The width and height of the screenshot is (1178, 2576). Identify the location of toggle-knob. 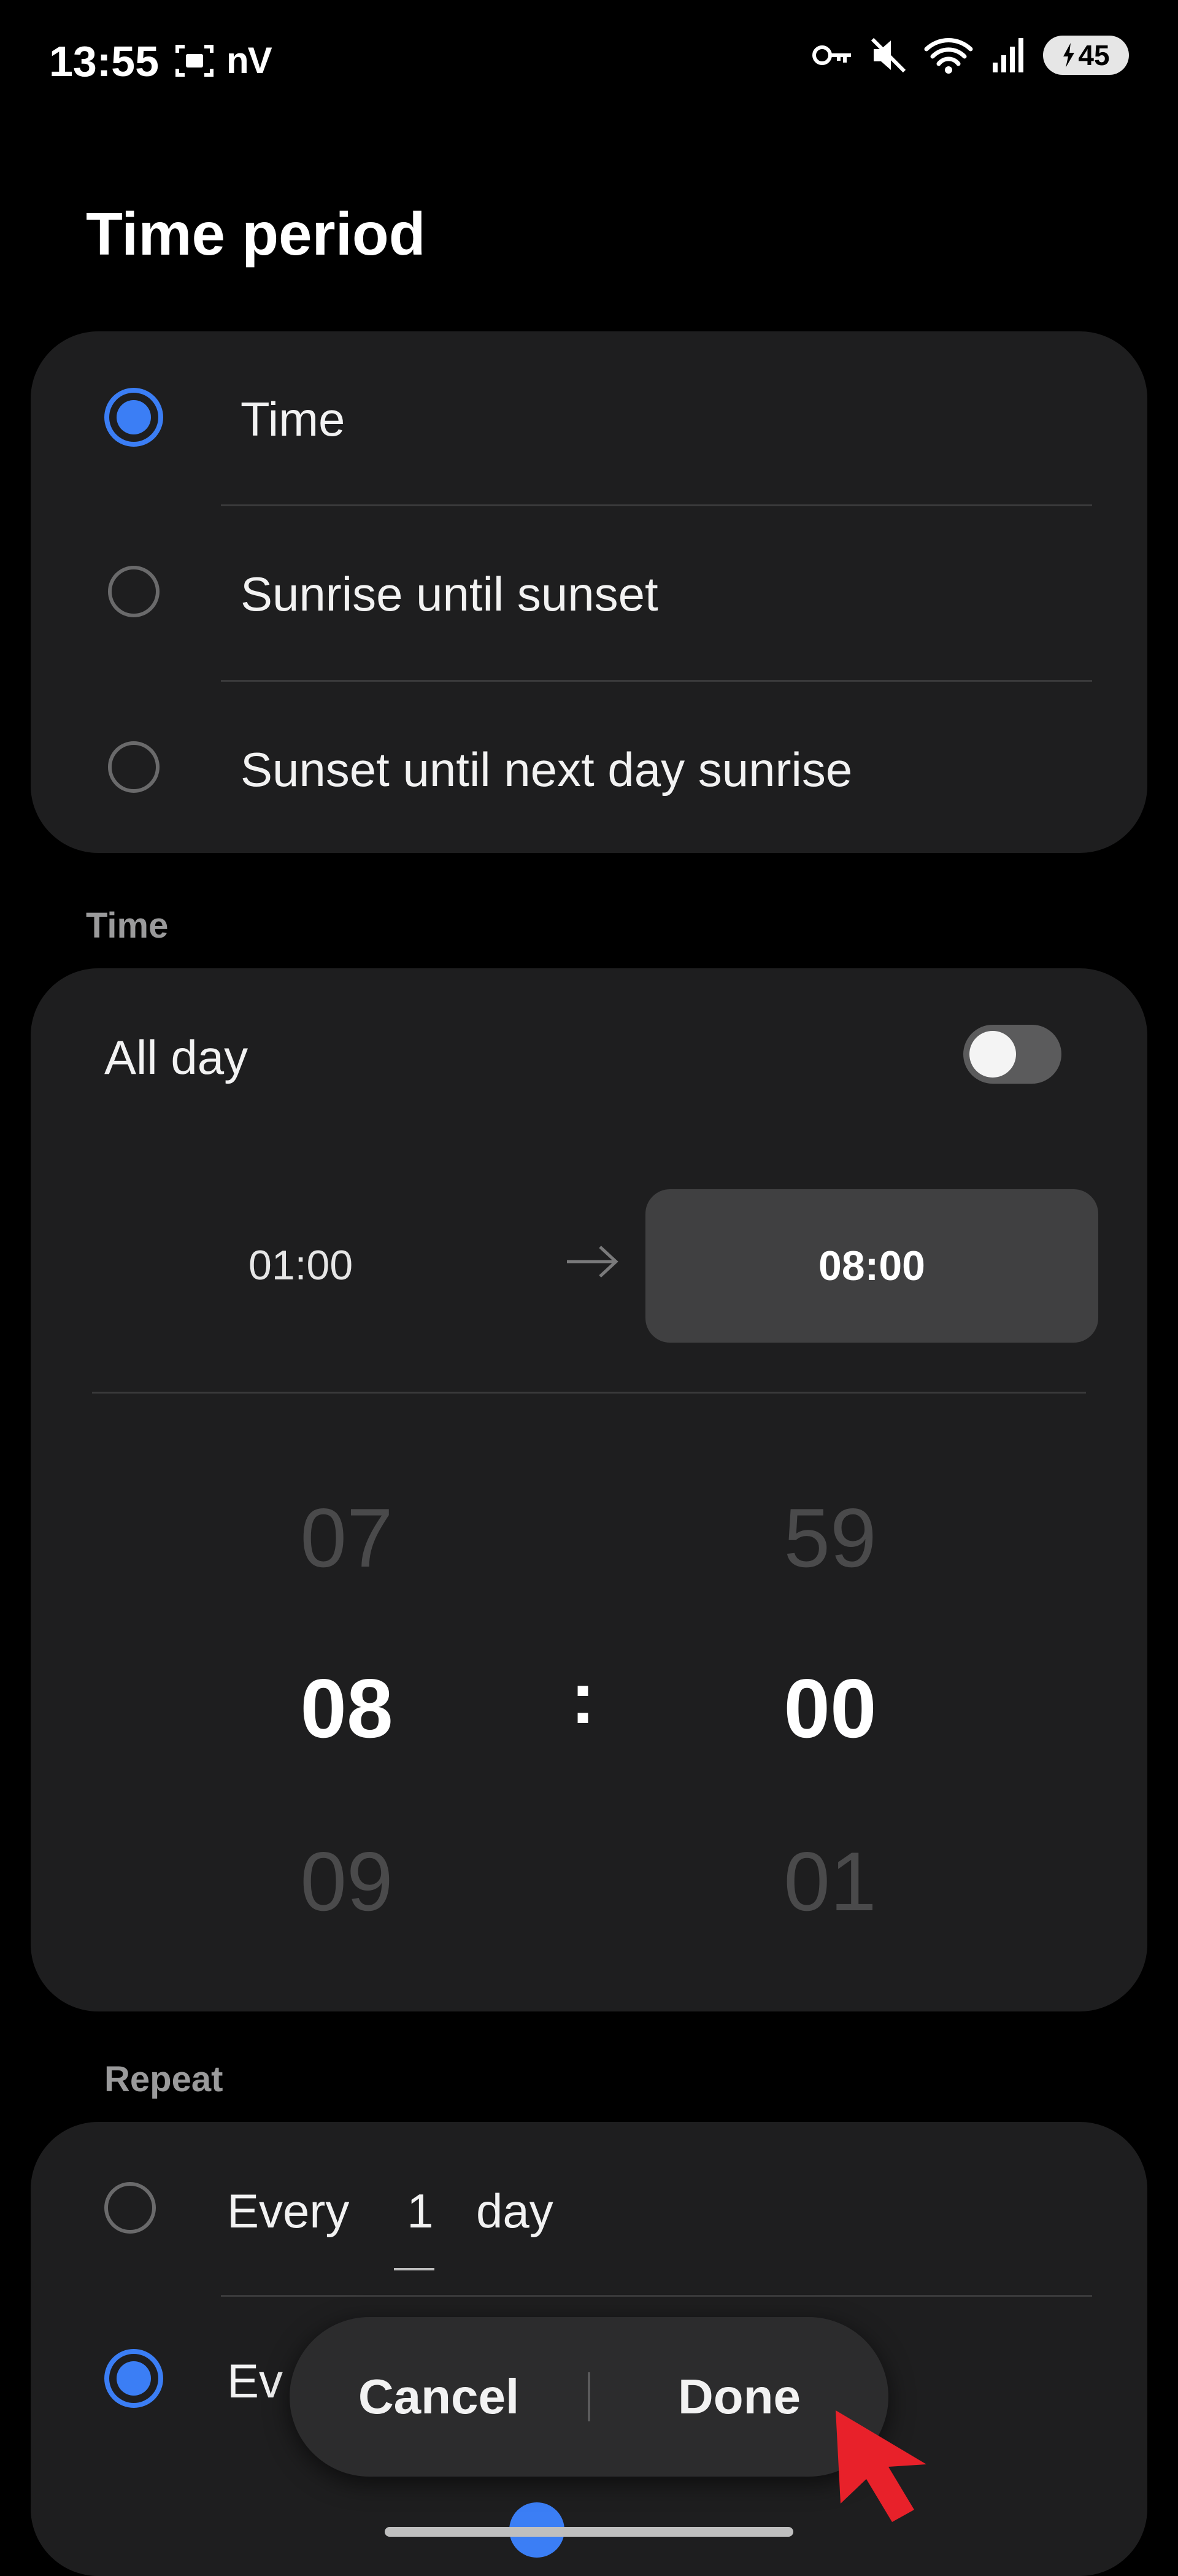
(992, 1054).